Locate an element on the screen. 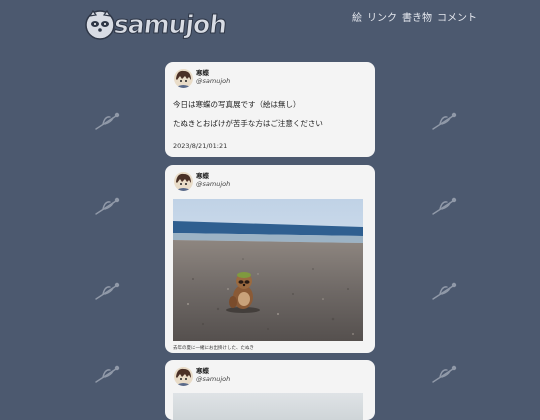 The image size is (540, 420). nav-item-comments: コメント is located at coordinates (457, 16).